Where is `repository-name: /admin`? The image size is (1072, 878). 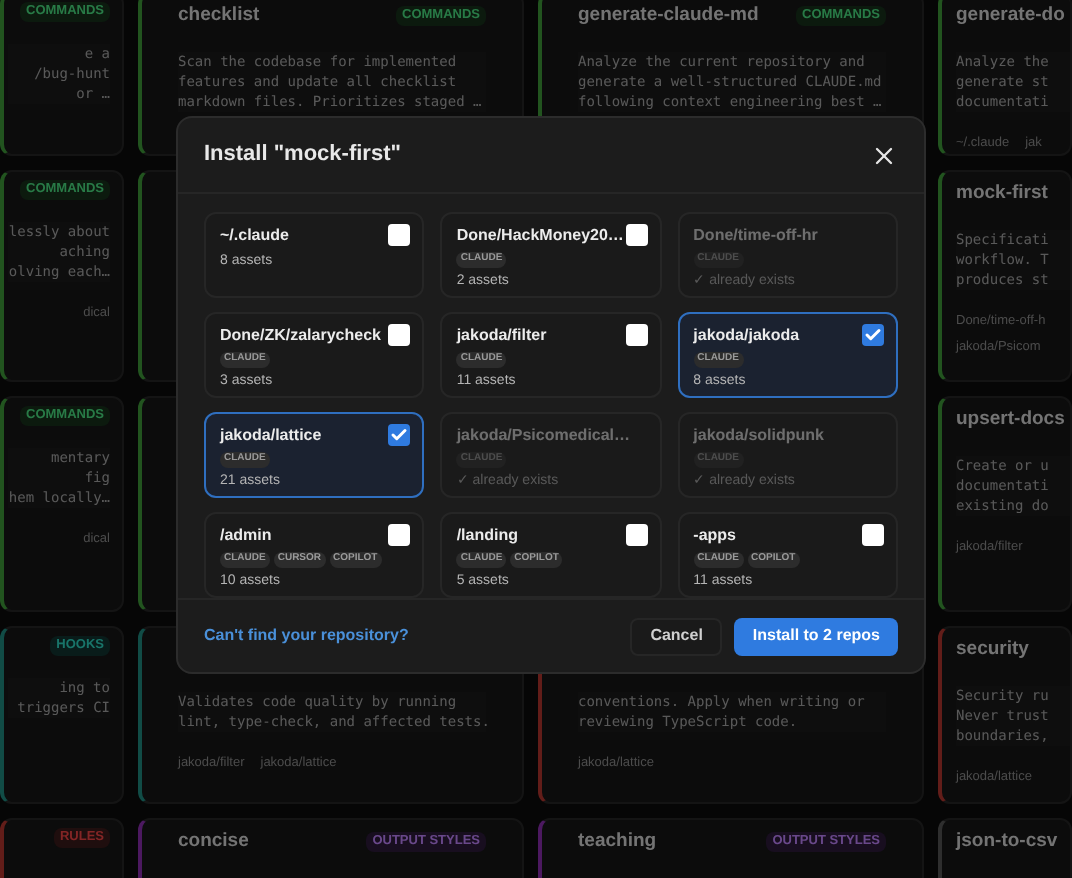 repository-name: /admin is located at coordinates (247, 536).